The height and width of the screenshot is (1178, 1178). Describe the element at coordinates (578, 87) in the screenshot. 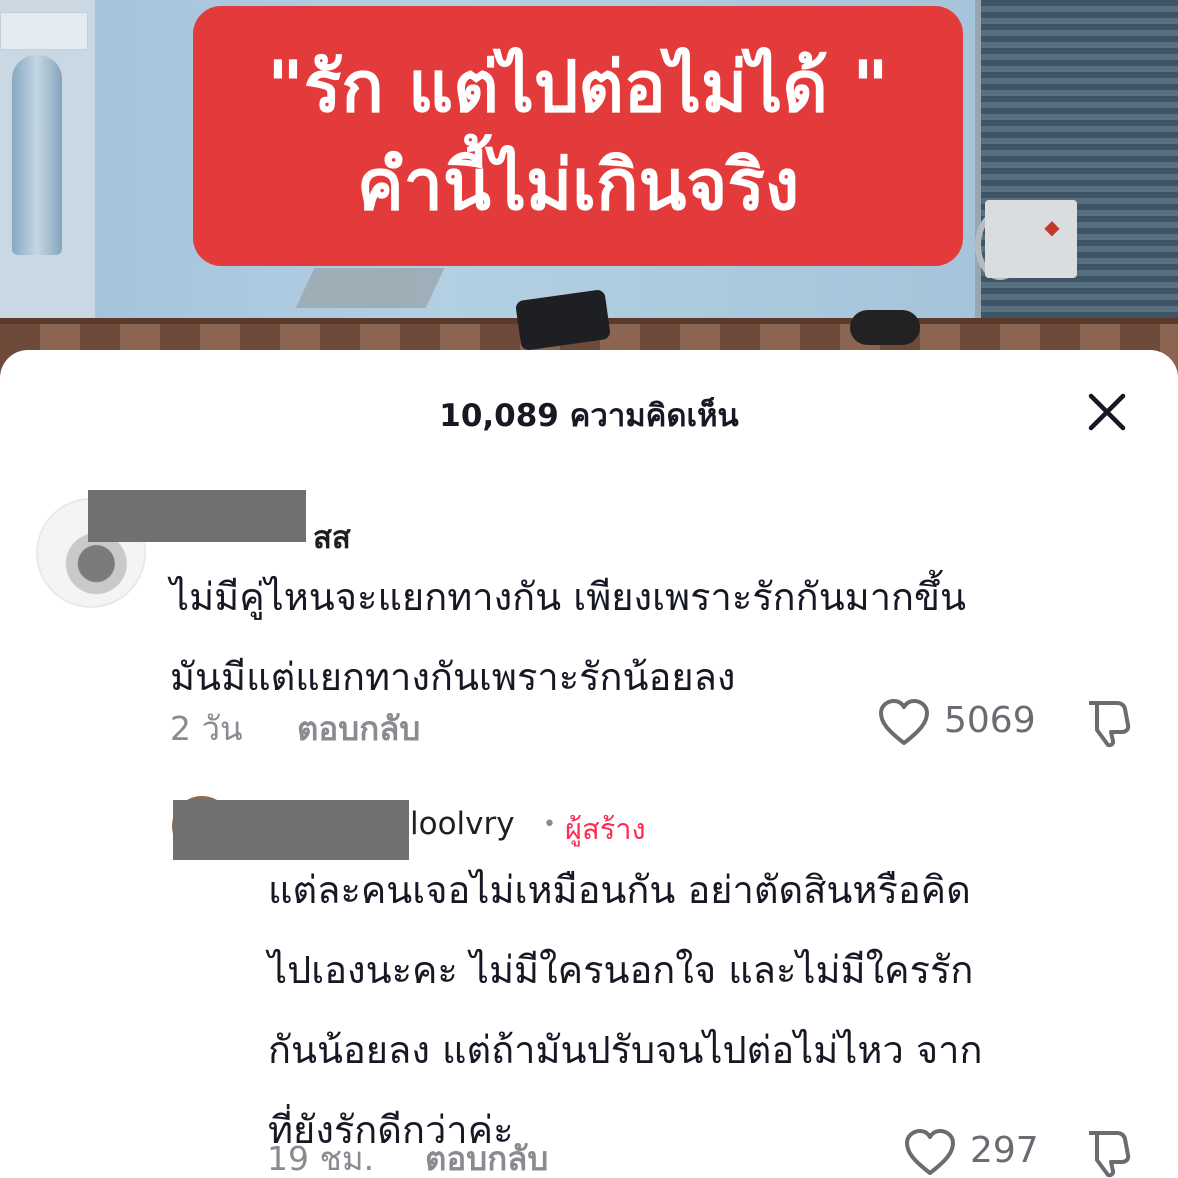

I see `caption-line-1: "รัก แต่ไปต่อไม่ได้ "` at that location.